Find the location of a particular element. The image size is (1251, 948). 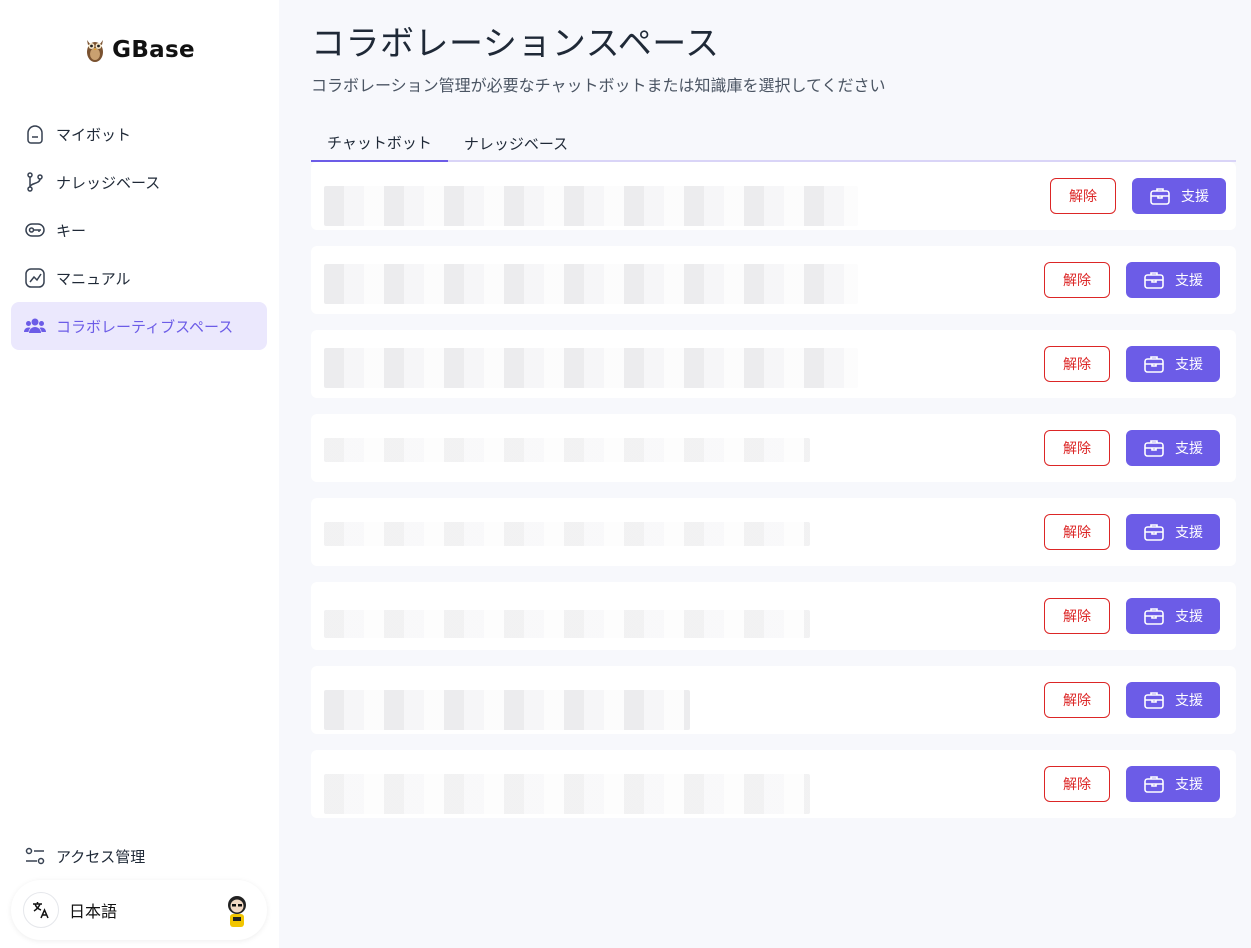

sidebar-item-collaborative-space: コラボレーティブスペース is located at coordinates (139, 326).